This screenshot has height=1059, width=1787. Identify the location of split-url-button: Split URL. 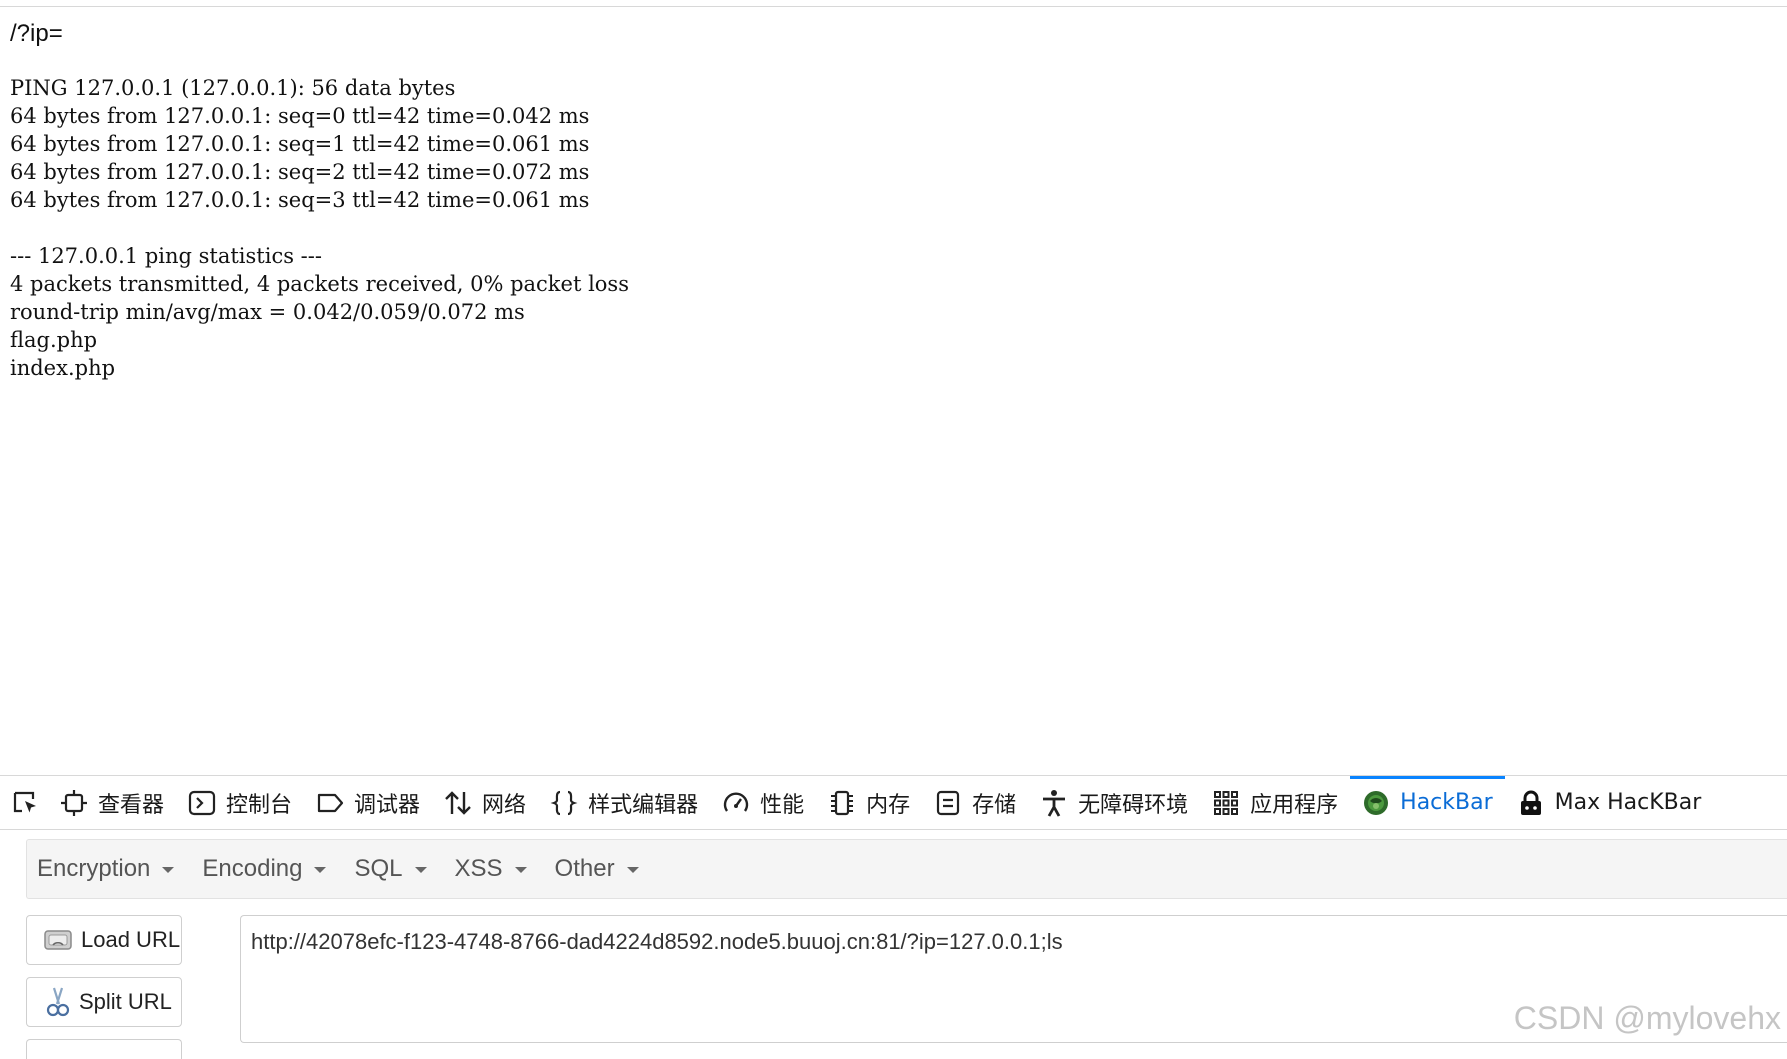
(104, 1002).